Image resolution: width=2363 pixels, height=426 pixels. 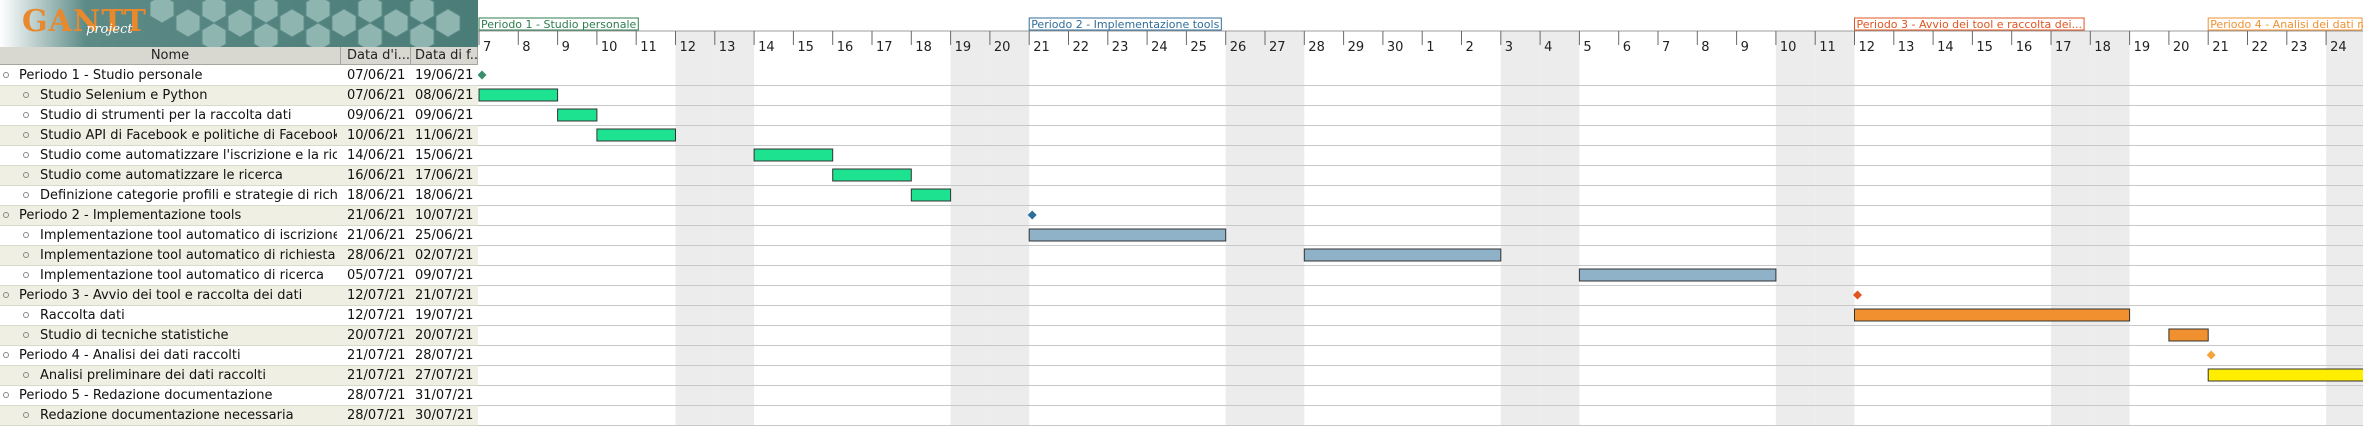 What do you see at coordinates (130, 355) in the screenshot?
I see `task-name: Periodo 4 - Analisi dei dati raccolti` at bounding box center [130, 355].